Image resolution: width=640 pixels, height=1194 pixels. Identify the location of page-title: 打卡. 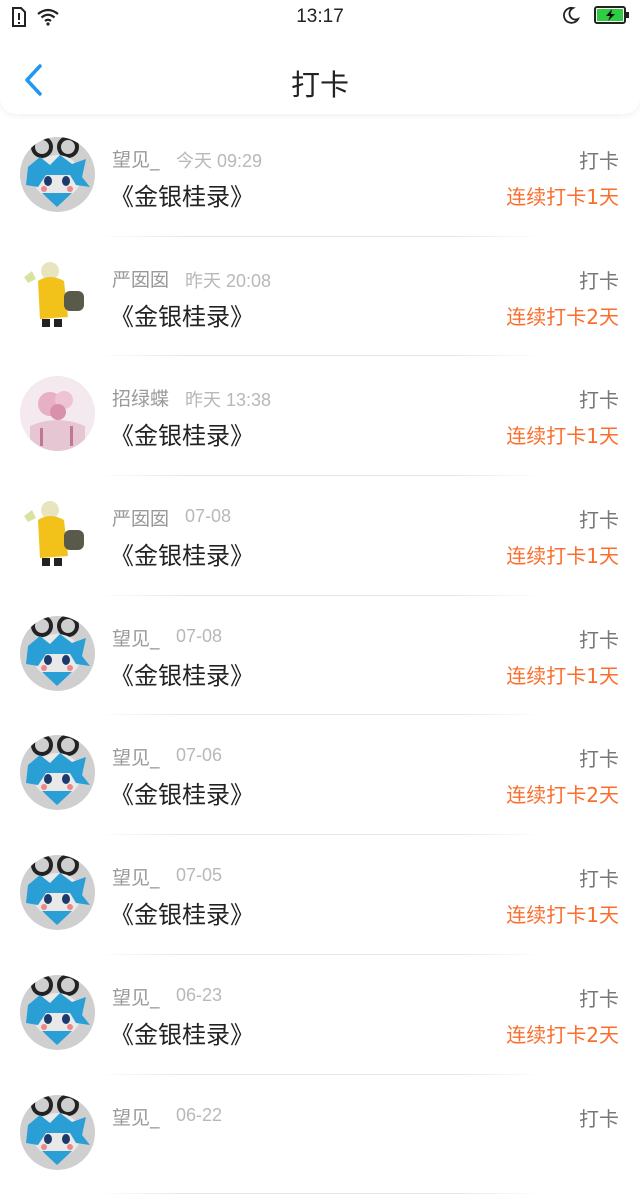
(320, 83).